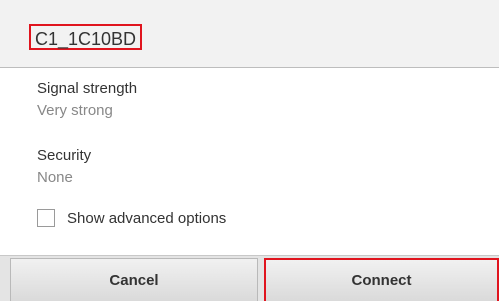  I want to click on advanced-options-label: Show advanced options, so click(146, 218).